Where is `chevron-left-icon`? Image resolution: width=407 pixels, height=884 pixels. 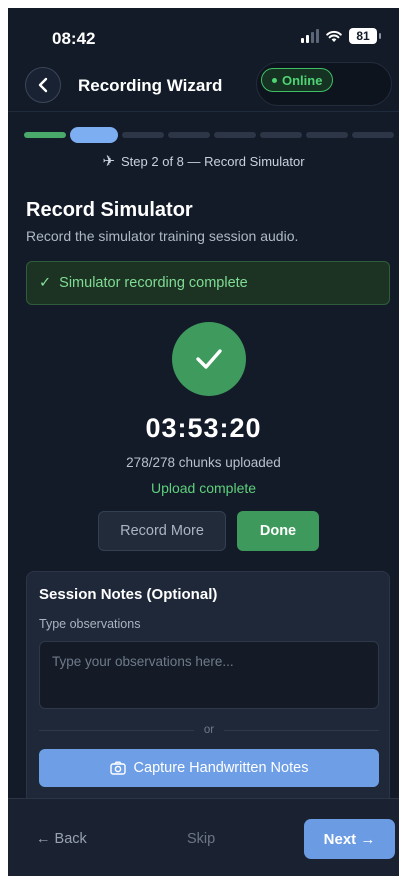 chevron-left-icon is located at coordinates (43, 85).